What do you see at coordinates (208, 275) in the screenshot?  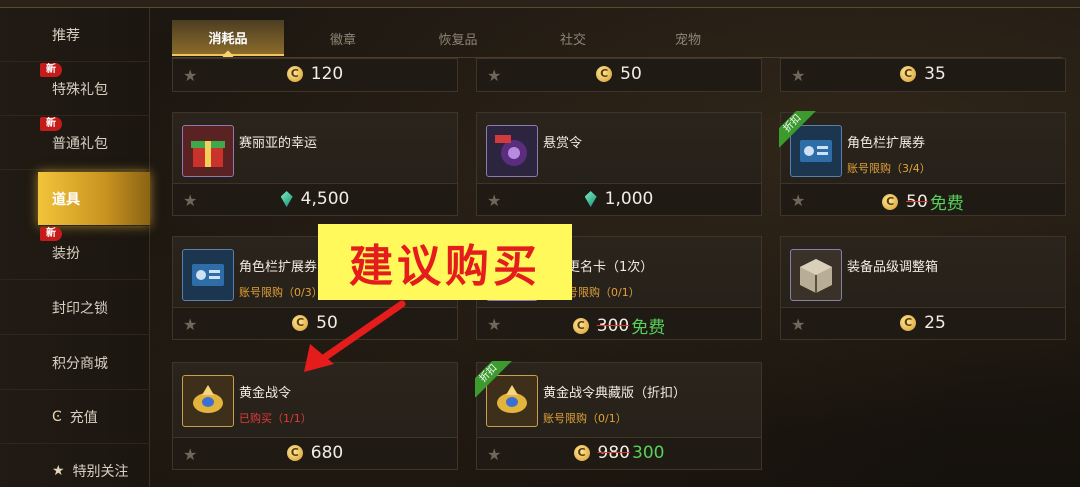 I see `ticket-icon` at bounding box center [208, 275].